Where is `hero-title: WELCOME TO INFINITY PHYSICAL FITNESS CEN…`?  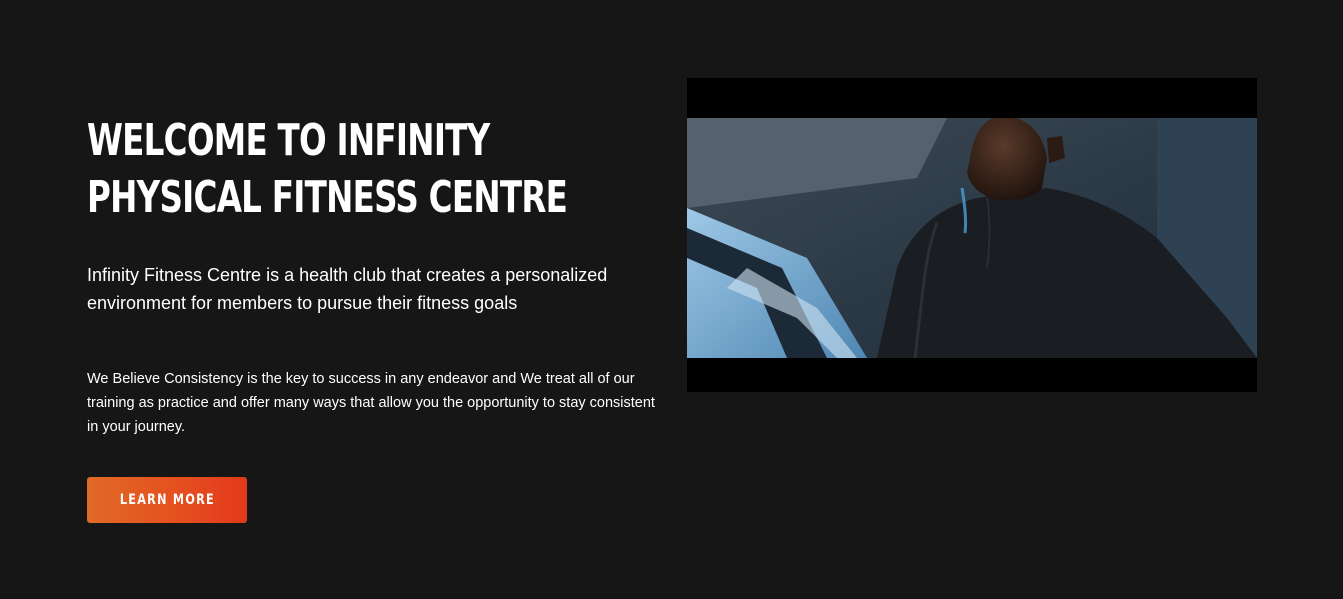
hero-title: WELCOME TO INFINITY PHYSICAL FITNESS CEN… is located at coordinates (327, 169).